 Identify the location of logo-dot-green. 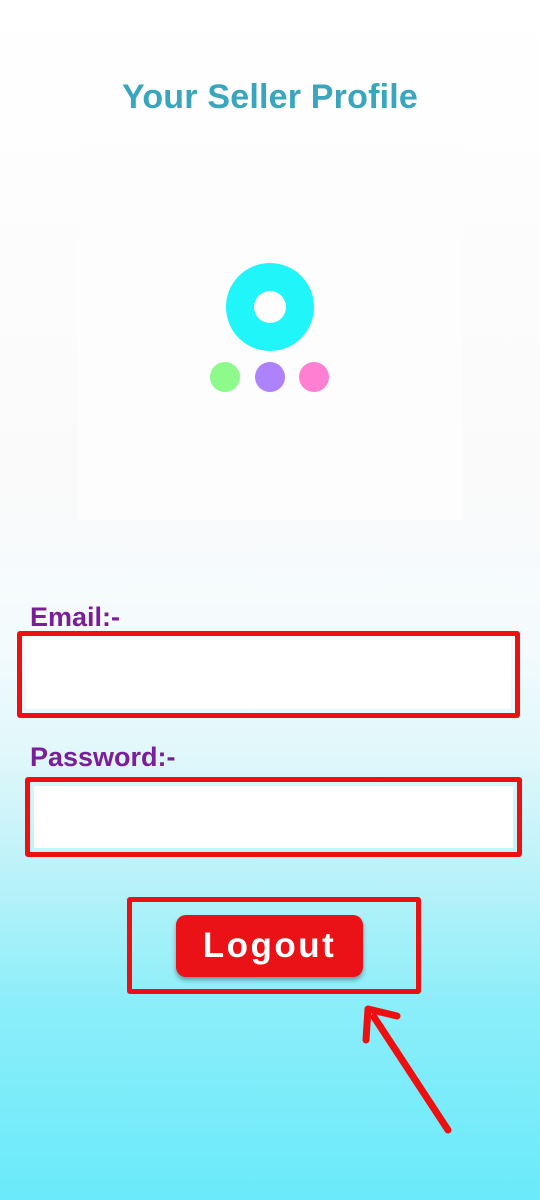
(225, 377).